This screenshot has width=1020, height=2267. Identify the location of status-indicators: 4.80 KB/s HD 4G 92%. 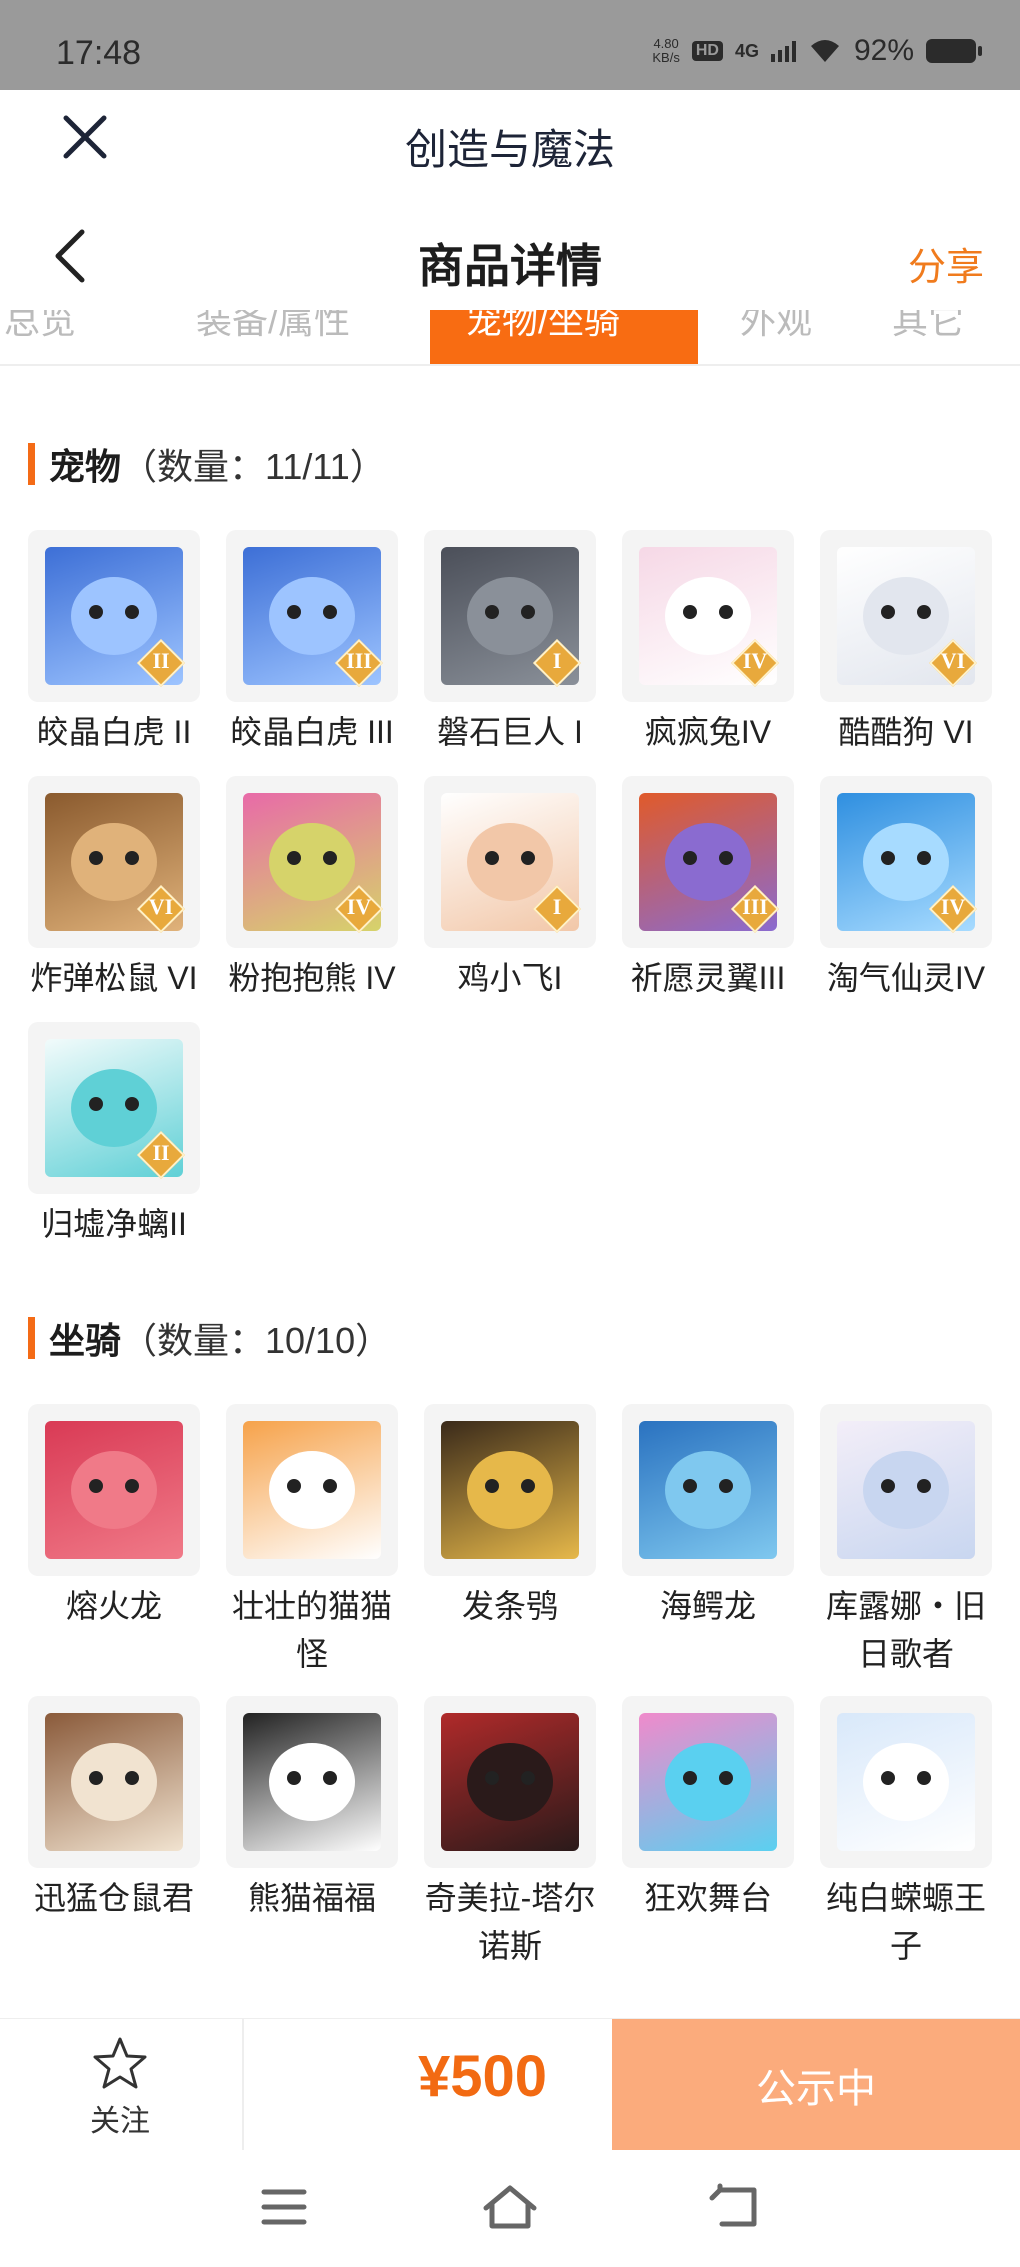
(817, 51).